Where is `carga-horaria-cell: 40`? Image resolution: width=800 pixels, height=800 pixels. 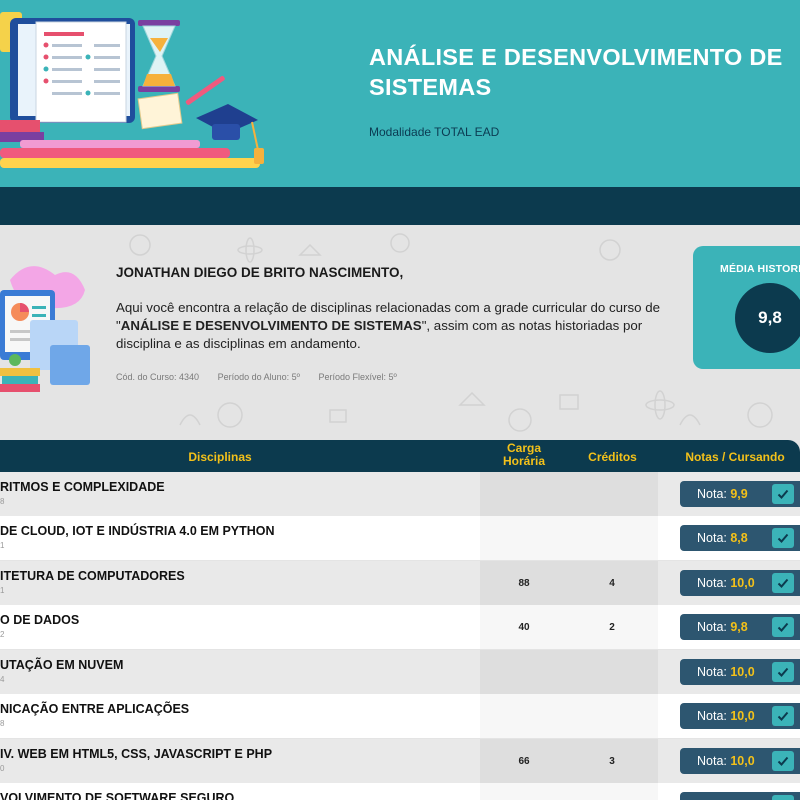
carga-horaria-cell: 40 is located at coordinates (524, 627).